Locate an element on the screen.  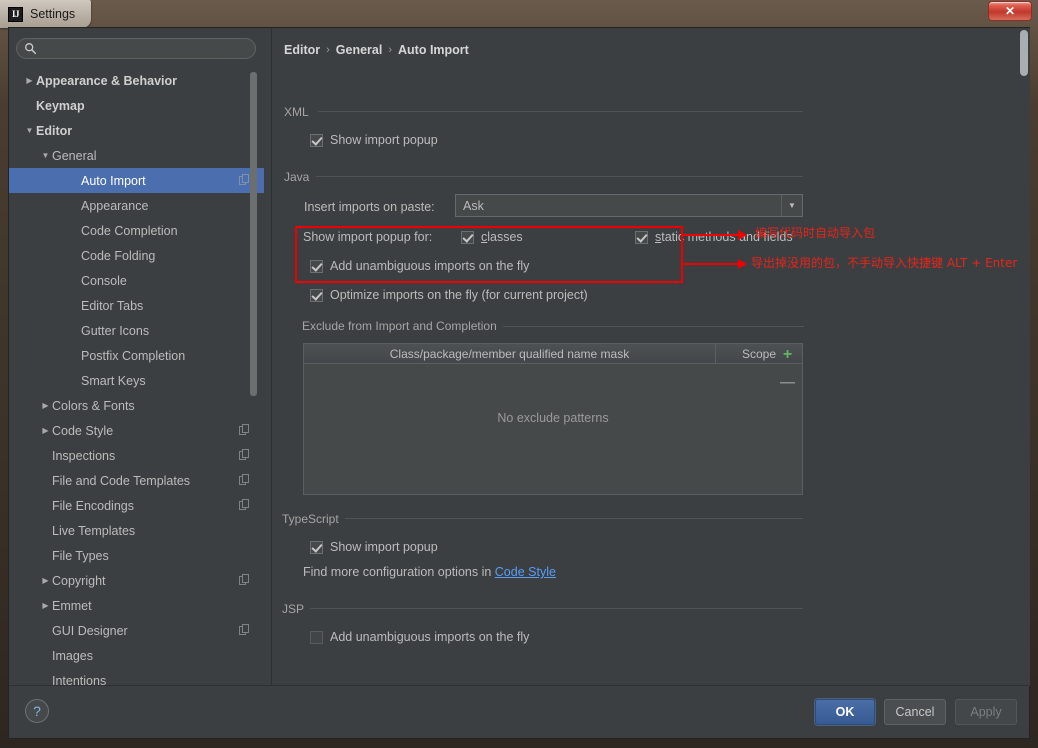
breadcrumb-general: General is located at coordinates (359, 50).